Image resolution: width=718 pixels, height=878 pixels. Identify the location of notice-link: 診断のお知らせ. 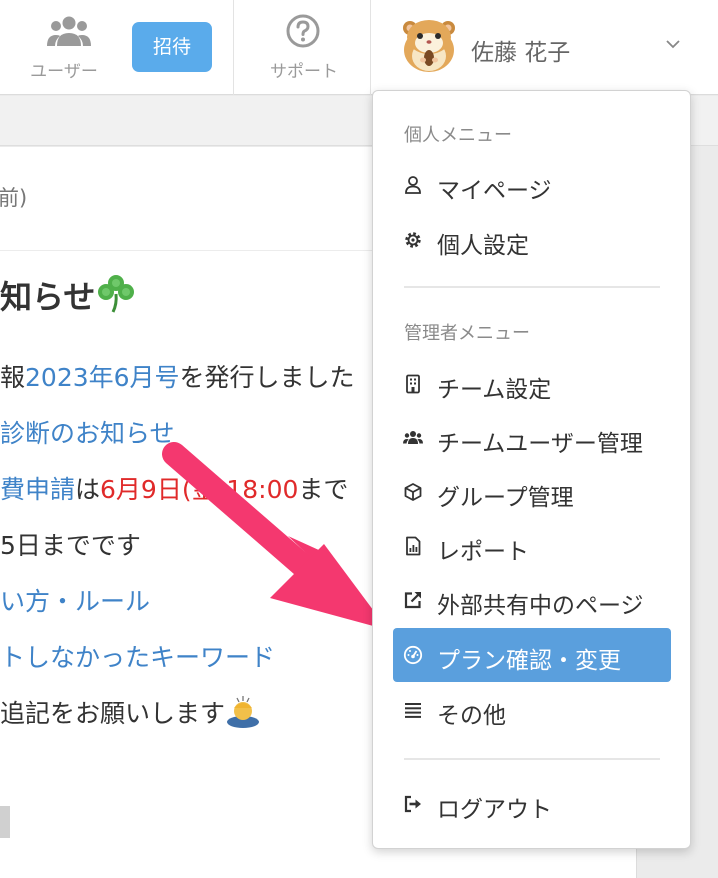
(87, 433).